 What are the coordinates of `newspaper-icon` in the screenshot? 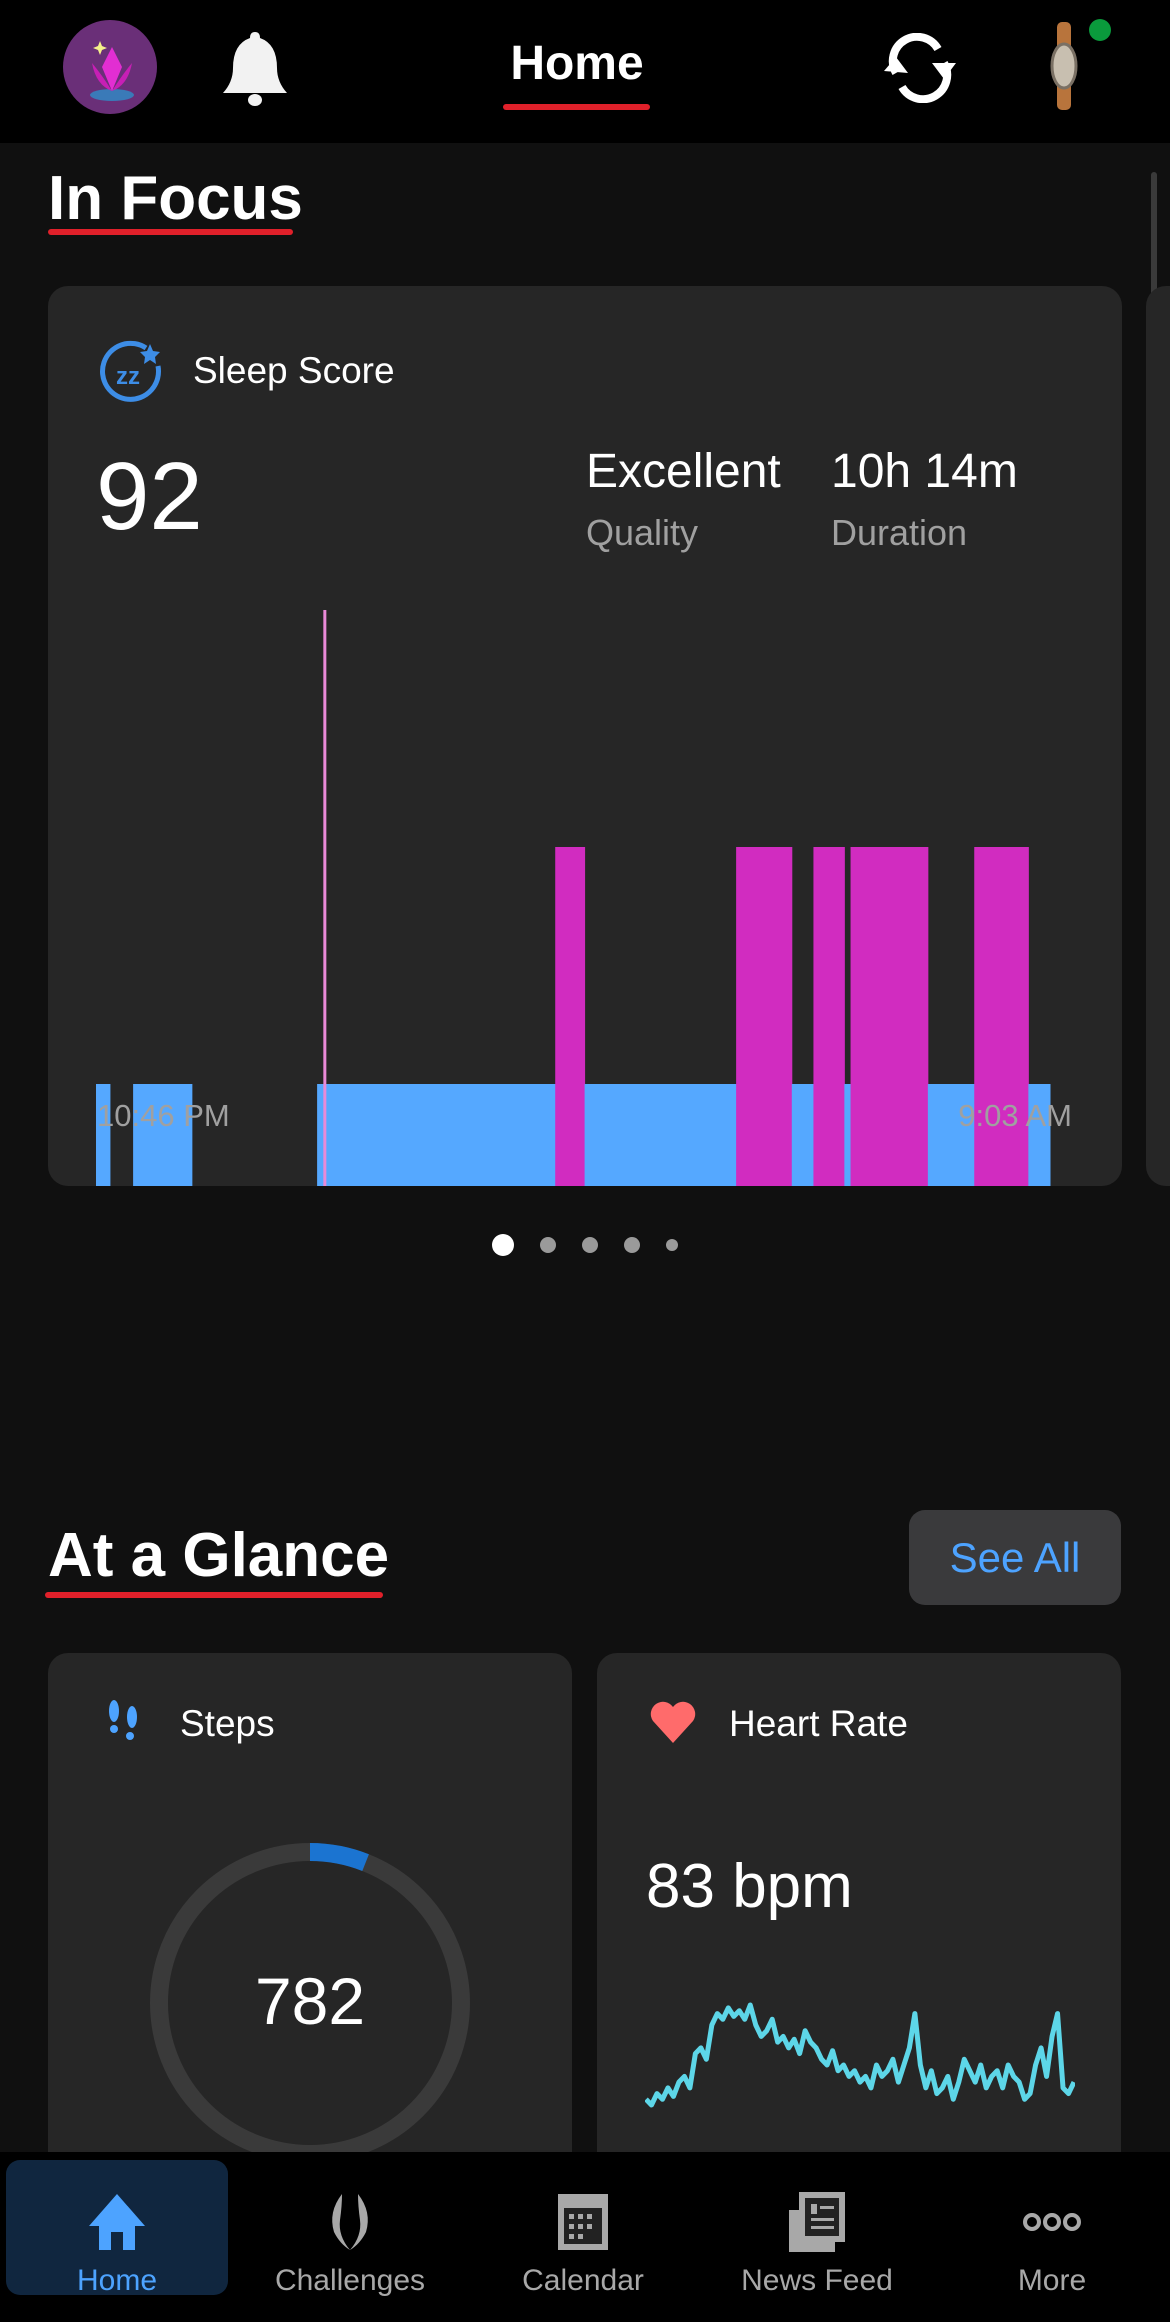 It's located at (817, 2222).